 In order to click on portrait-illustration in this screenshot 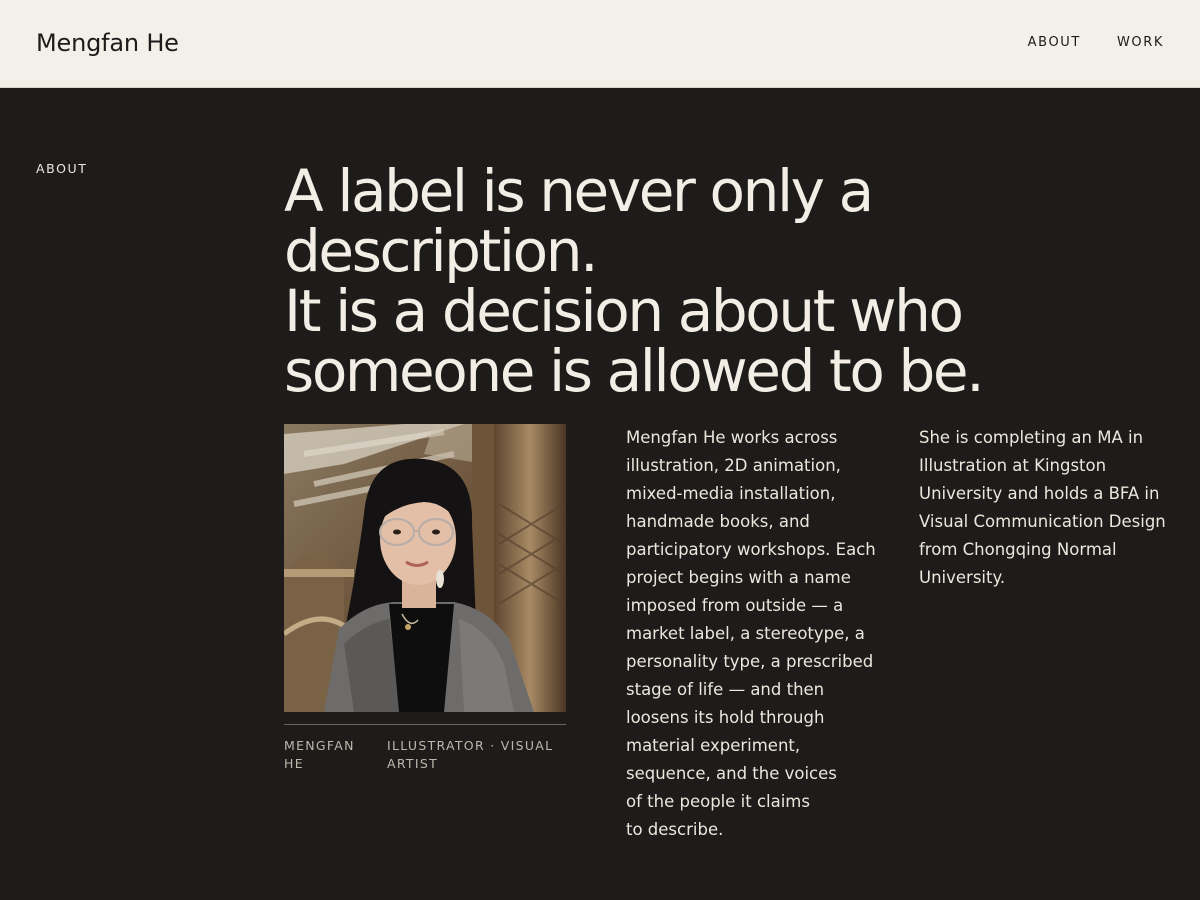, I will do `click(425, 568)`.